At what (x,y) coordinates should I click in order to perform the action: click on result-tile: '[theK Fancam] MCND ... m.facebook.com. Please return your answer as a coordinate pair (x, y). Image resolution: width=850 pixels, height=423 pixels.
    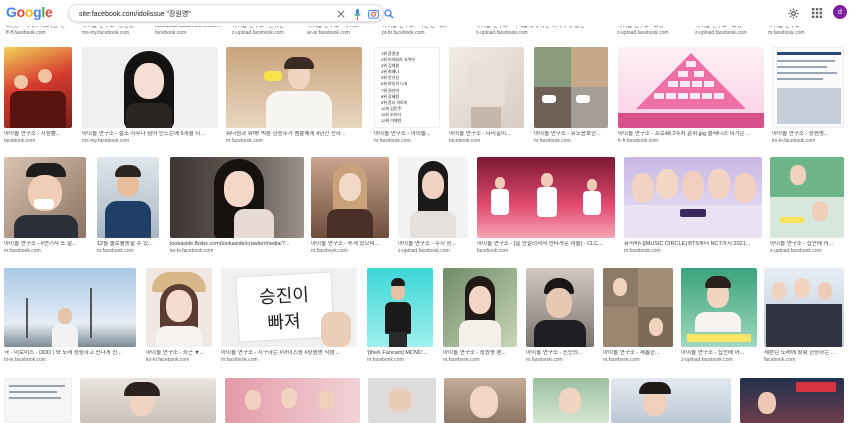
    Looking at the image, I should click on (400, 316).